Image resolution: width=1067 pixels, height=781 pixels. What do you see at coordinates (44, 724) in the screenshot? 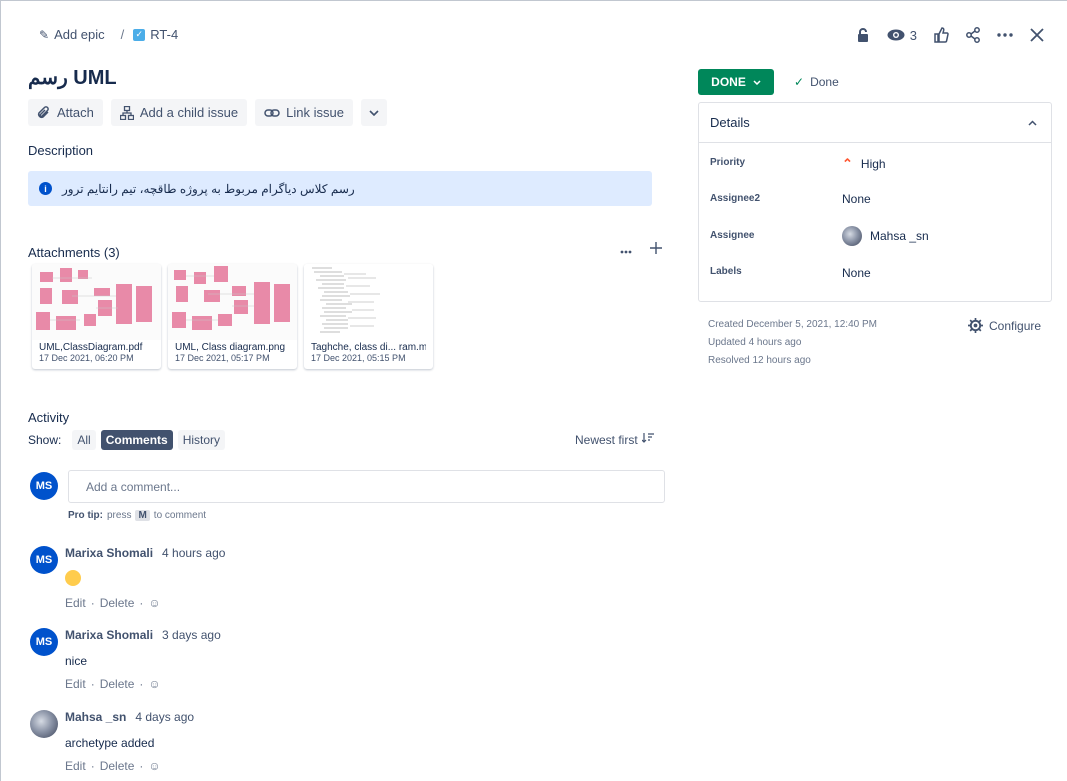
I see `comment-avatar` at bounding box center [44, 724].